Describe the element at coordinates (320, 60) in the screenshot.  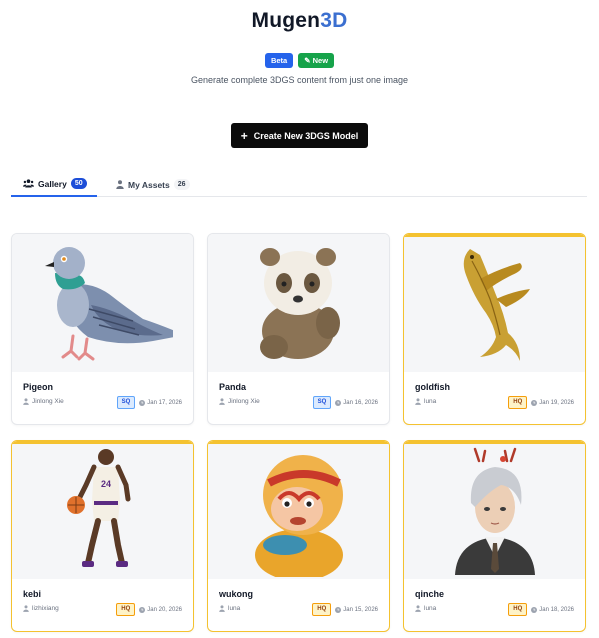
I see `new-badge-label: New` at that location.